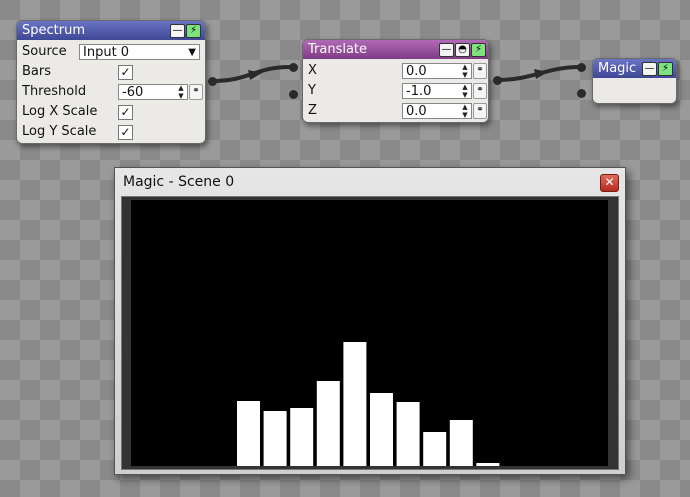  What do you see at coordinates (179, 182) in the screenshot?
I see `scene-window-title: Magic - Scene 0` at bounding box center [179, 182].